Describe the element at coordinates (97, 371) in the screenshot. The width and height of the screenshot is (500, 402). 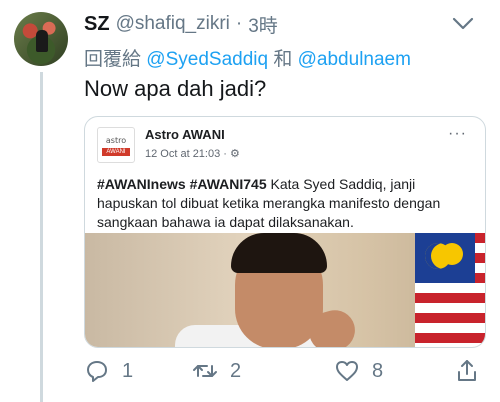
I see `reply-icon` at that location.